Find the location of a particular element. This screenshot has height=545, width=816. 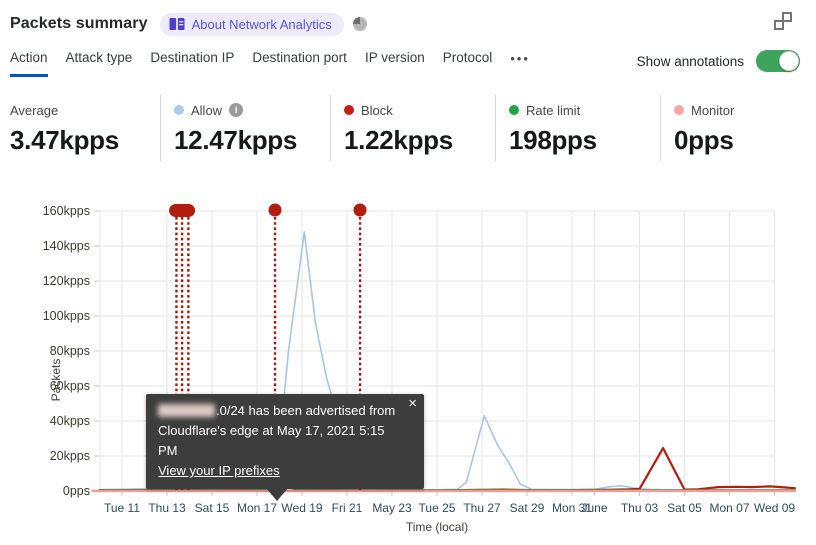

stat-label: Allow is located at coordinates (207, 110).